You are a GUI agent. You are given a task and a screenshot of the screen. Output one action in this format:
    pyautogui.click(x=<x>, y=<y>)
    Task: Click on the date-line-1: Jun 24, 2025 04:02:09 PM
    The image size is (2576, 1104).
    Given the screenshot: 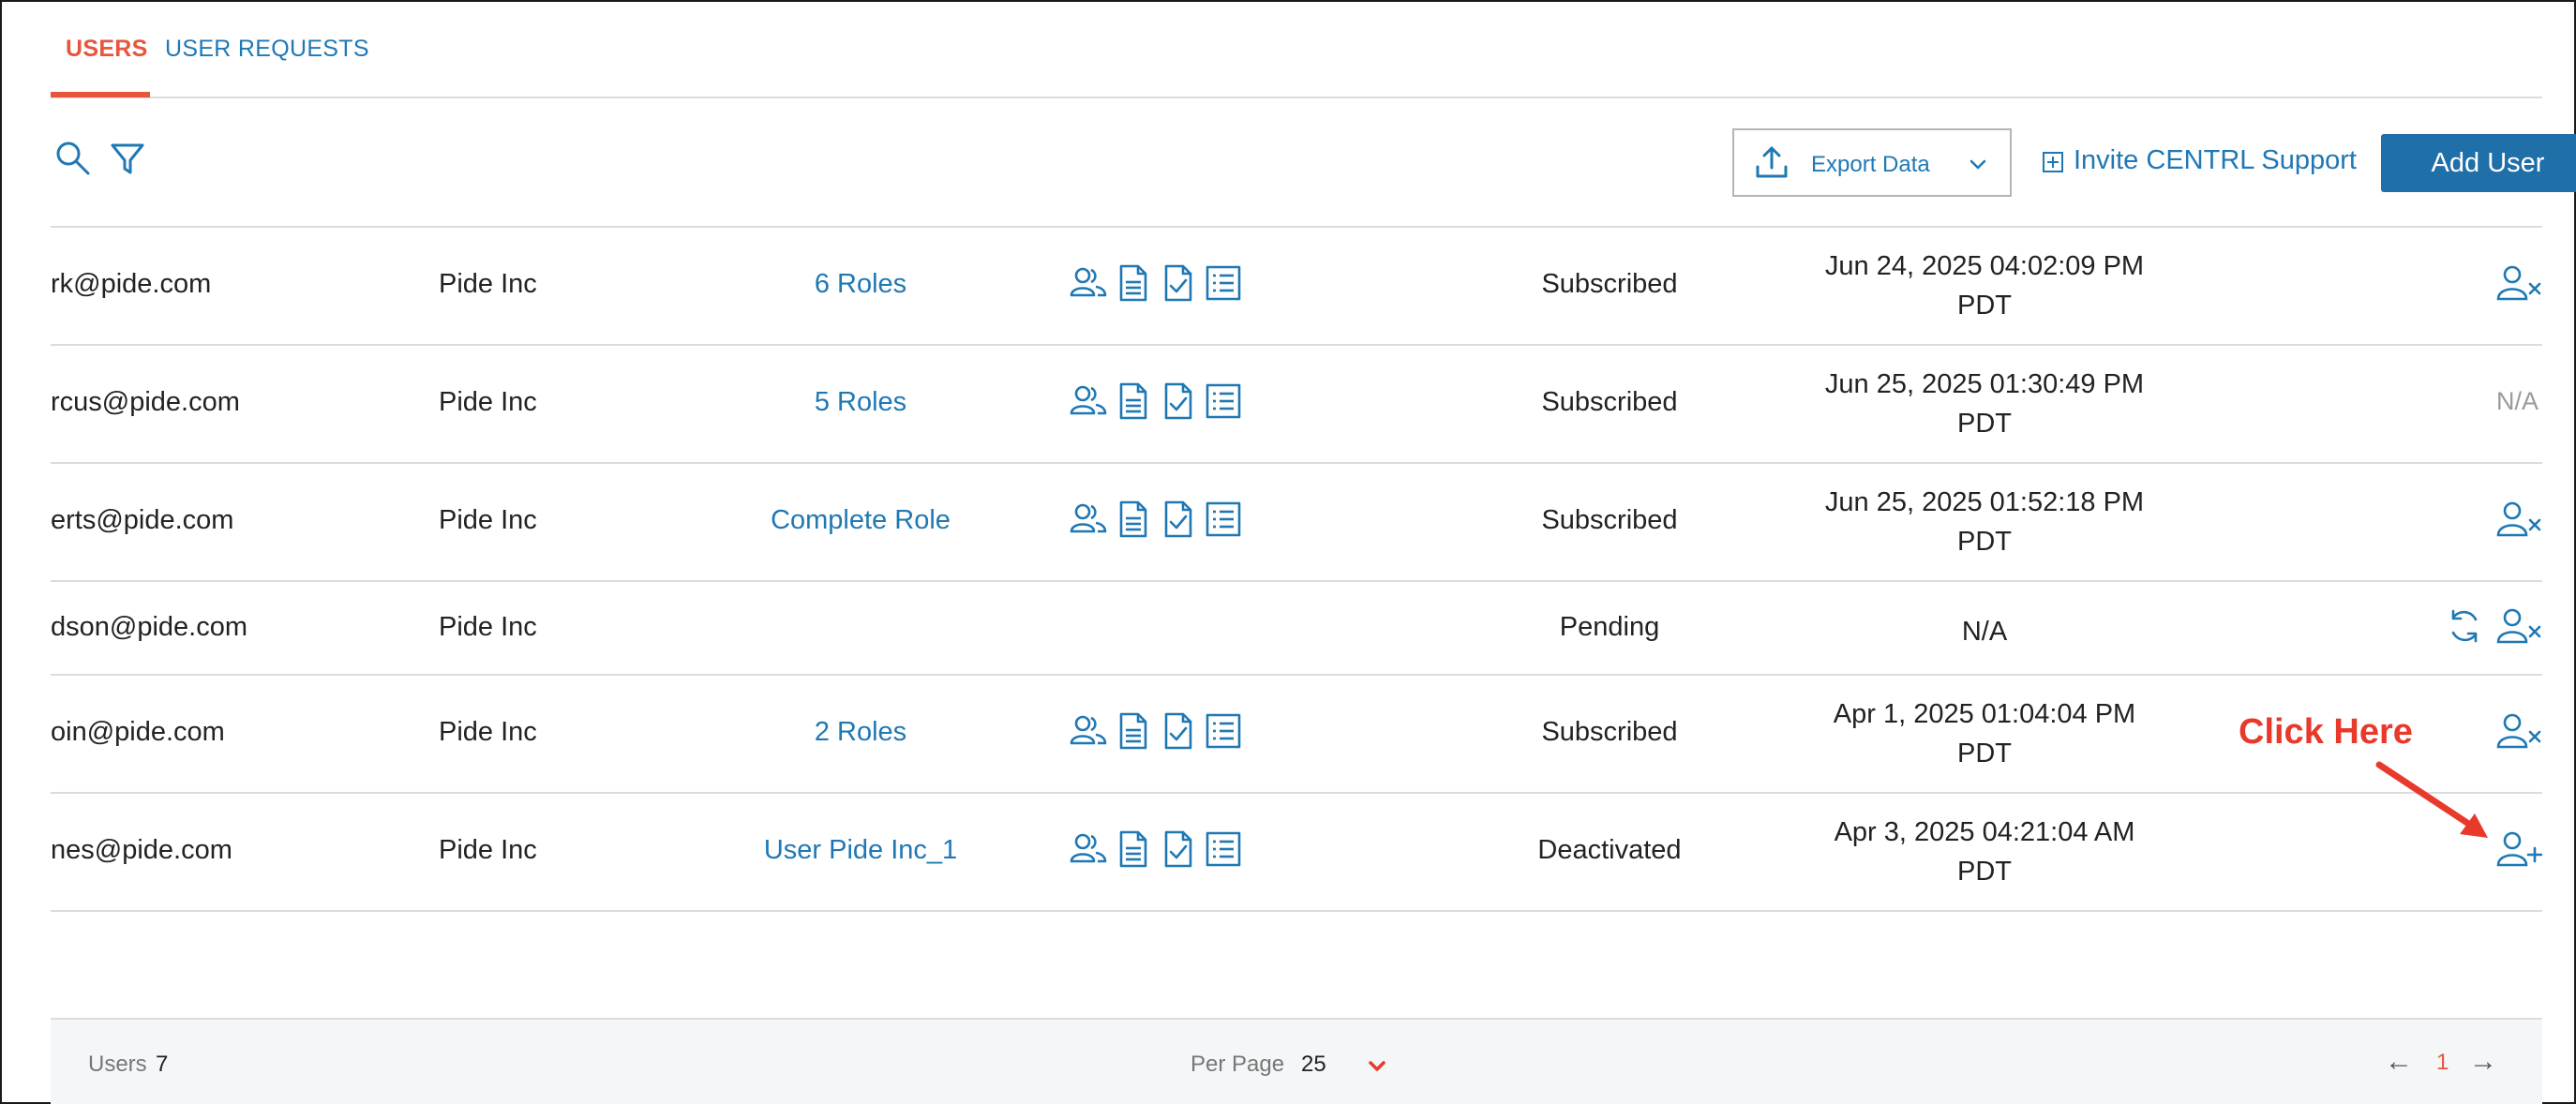 What is the action you would take?
    pyautogui.click(x=1985, y=266)
    